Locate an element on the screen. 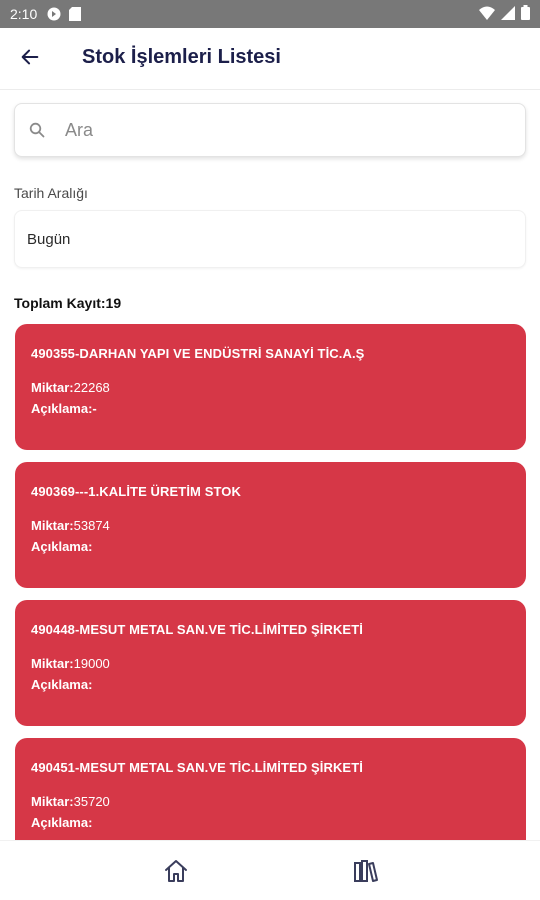 Image resolution: width=540 pixels, height=900 pixels. library-icon is located at coordinates (366, 873).